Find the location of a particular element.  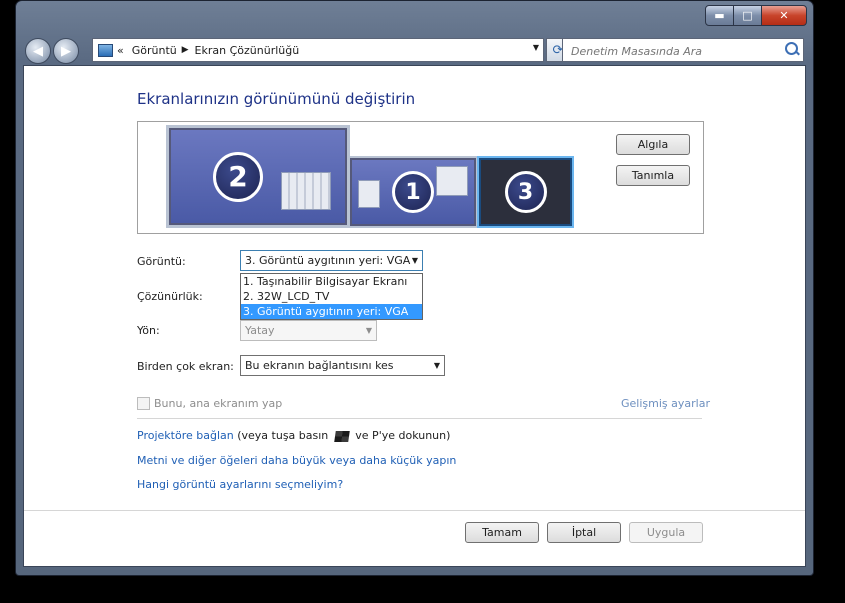

back-button: ◀ is located at coordinates (38, 51).